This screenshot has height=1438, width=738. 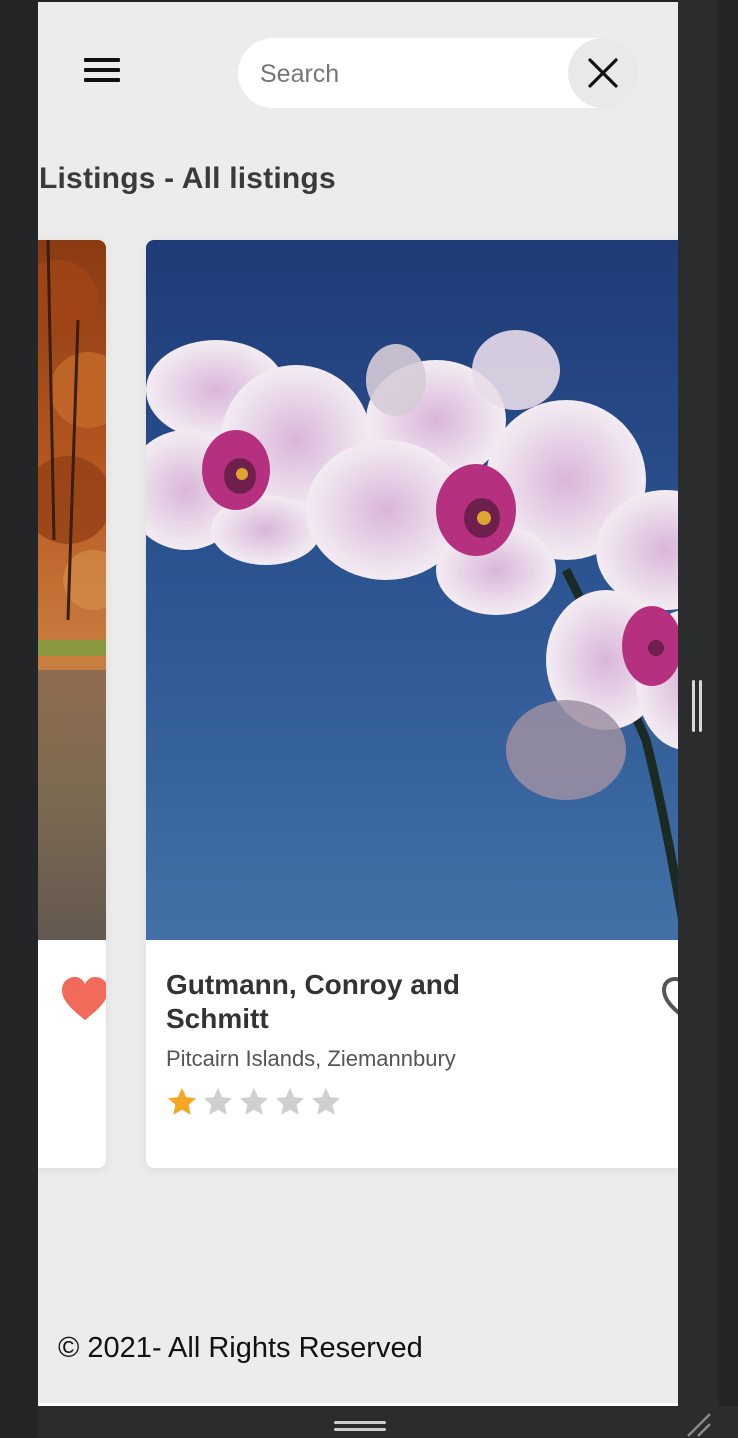 What do you see at coordinates (311, 1058) in the screenshot?
I see `listing-location: Pitcairn Islands, Ziemannbury` at bounding box center [311, 1058].